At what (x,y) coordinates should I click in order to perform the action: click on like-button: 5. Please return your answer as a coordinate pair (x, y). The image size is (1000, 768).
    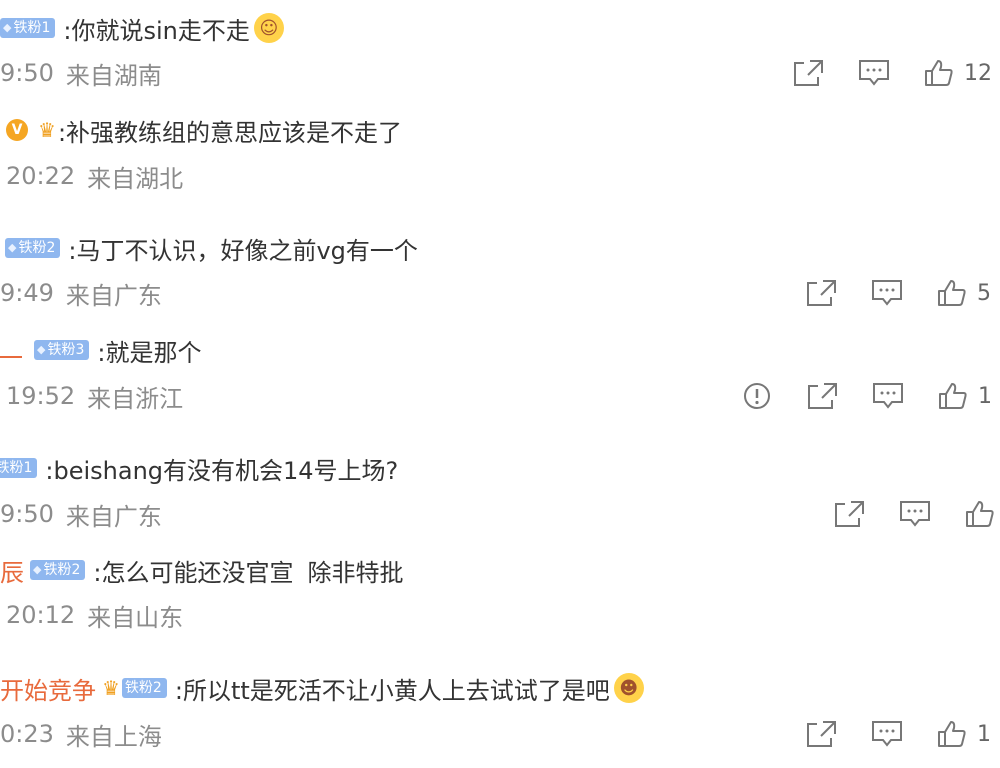
    Looking at the image, I should click on (964, 293).